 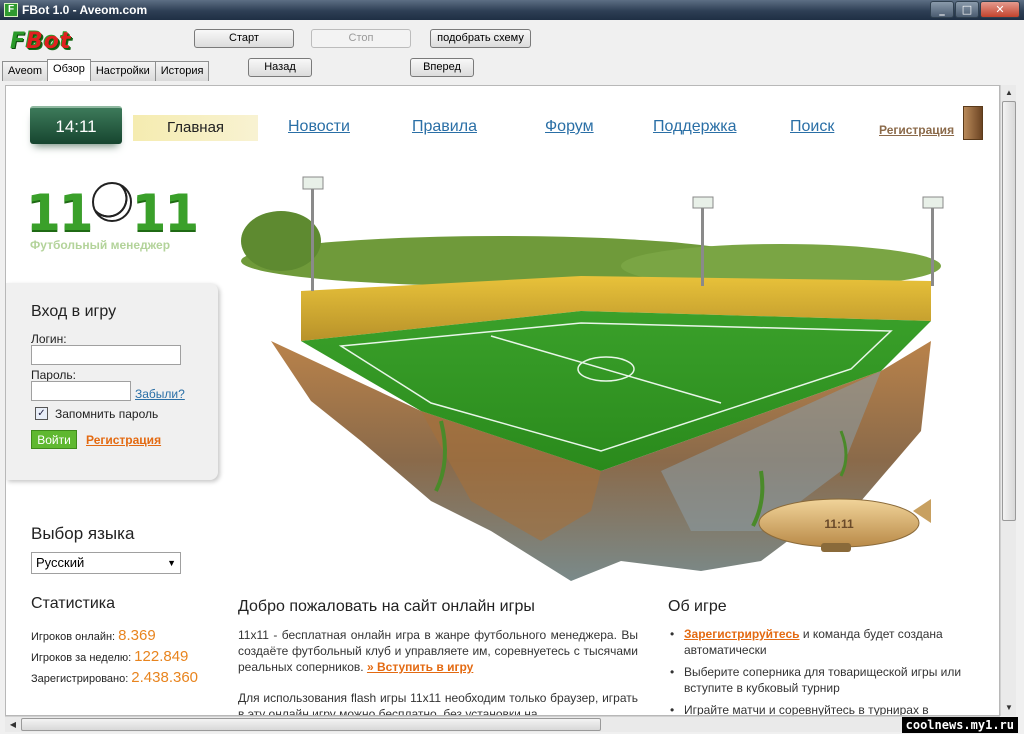 What do you see at coordinates (81, 658) in the screenshot?
I see `stat-week-label: Игроков за неделю:` at bounding box center [81, 658].